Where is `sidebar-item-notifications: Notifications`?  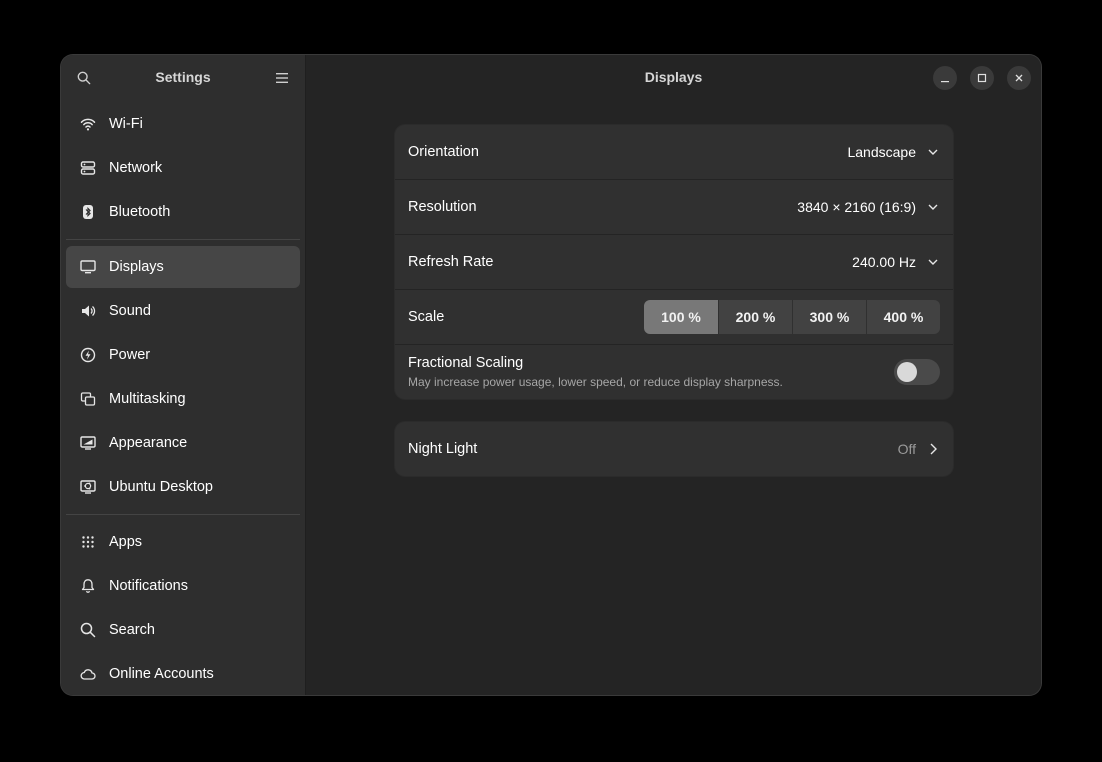 sidebar-item-notifications: Notifications is located at coordinates (183, 586).